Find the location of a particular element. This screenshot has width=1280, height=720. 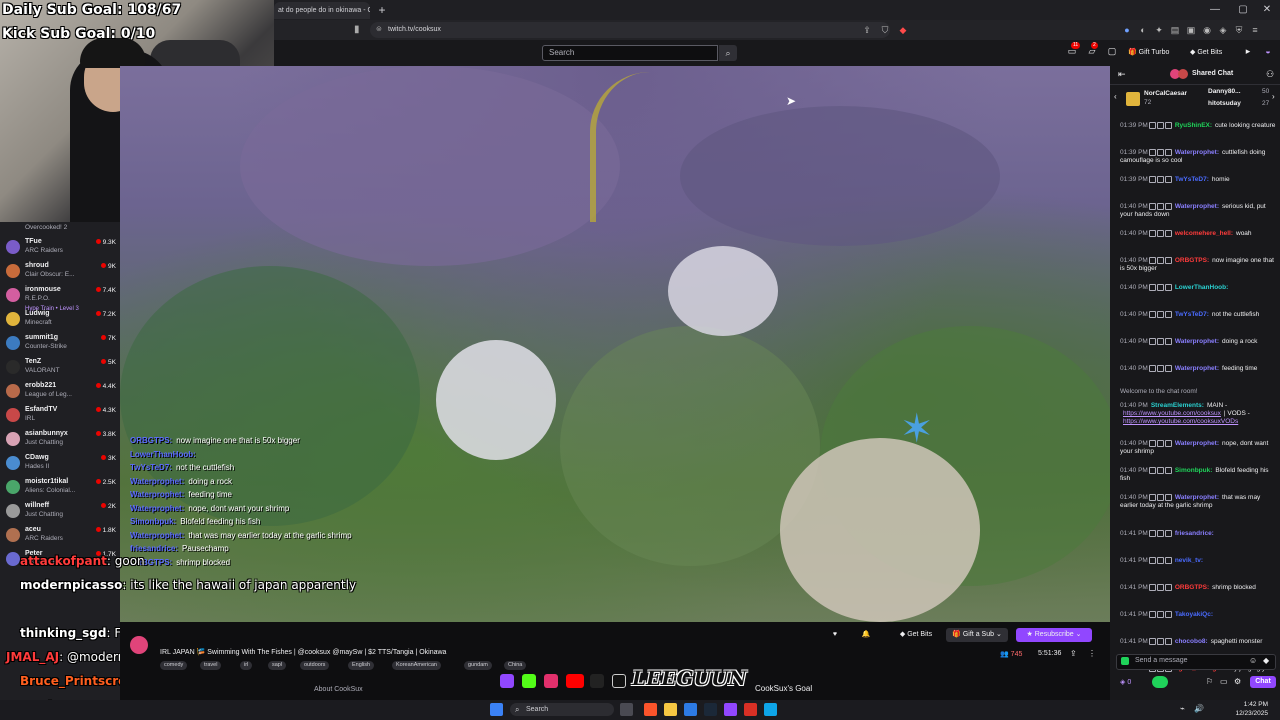

profile-icon: ◉ is located at coordinates (1207, 30).